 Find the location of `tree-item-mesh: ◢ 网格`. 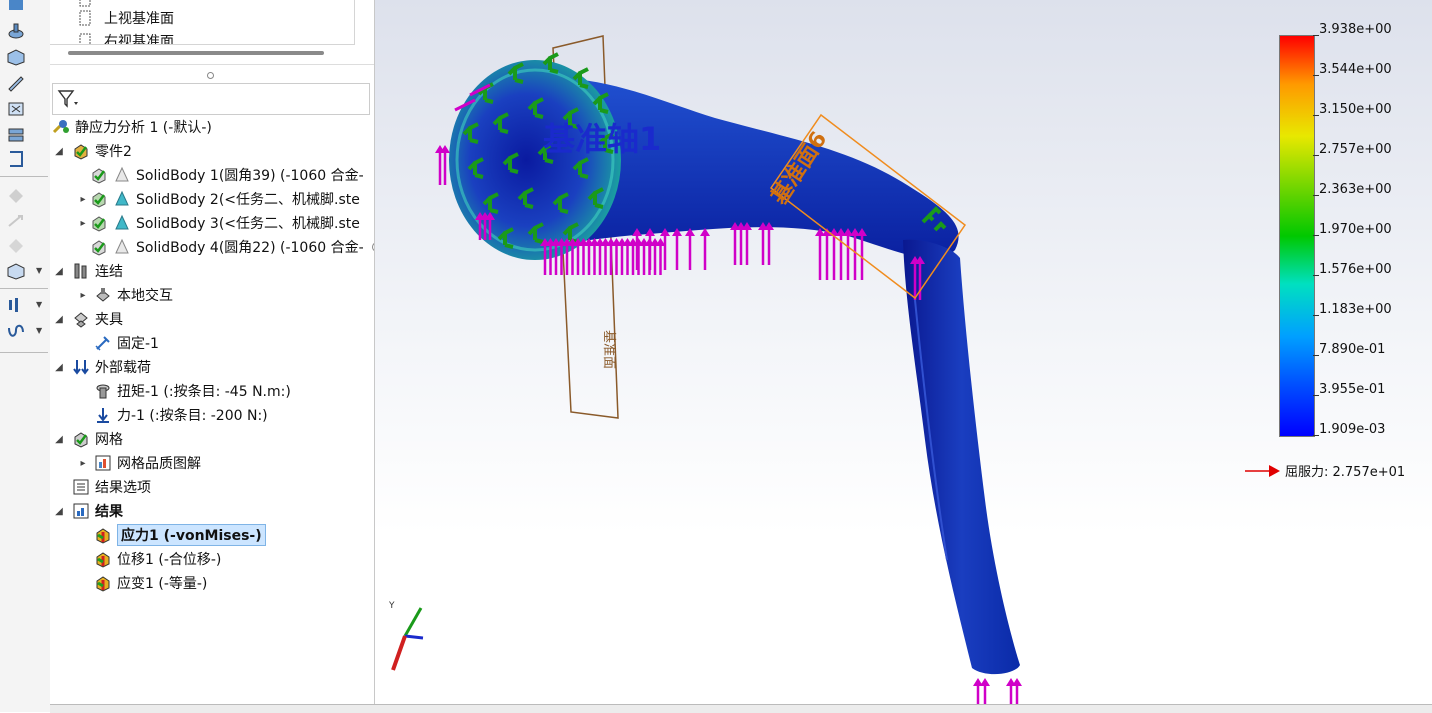

tree-item-mesh: ◢ 网格 is located at coordinates (87, 439).